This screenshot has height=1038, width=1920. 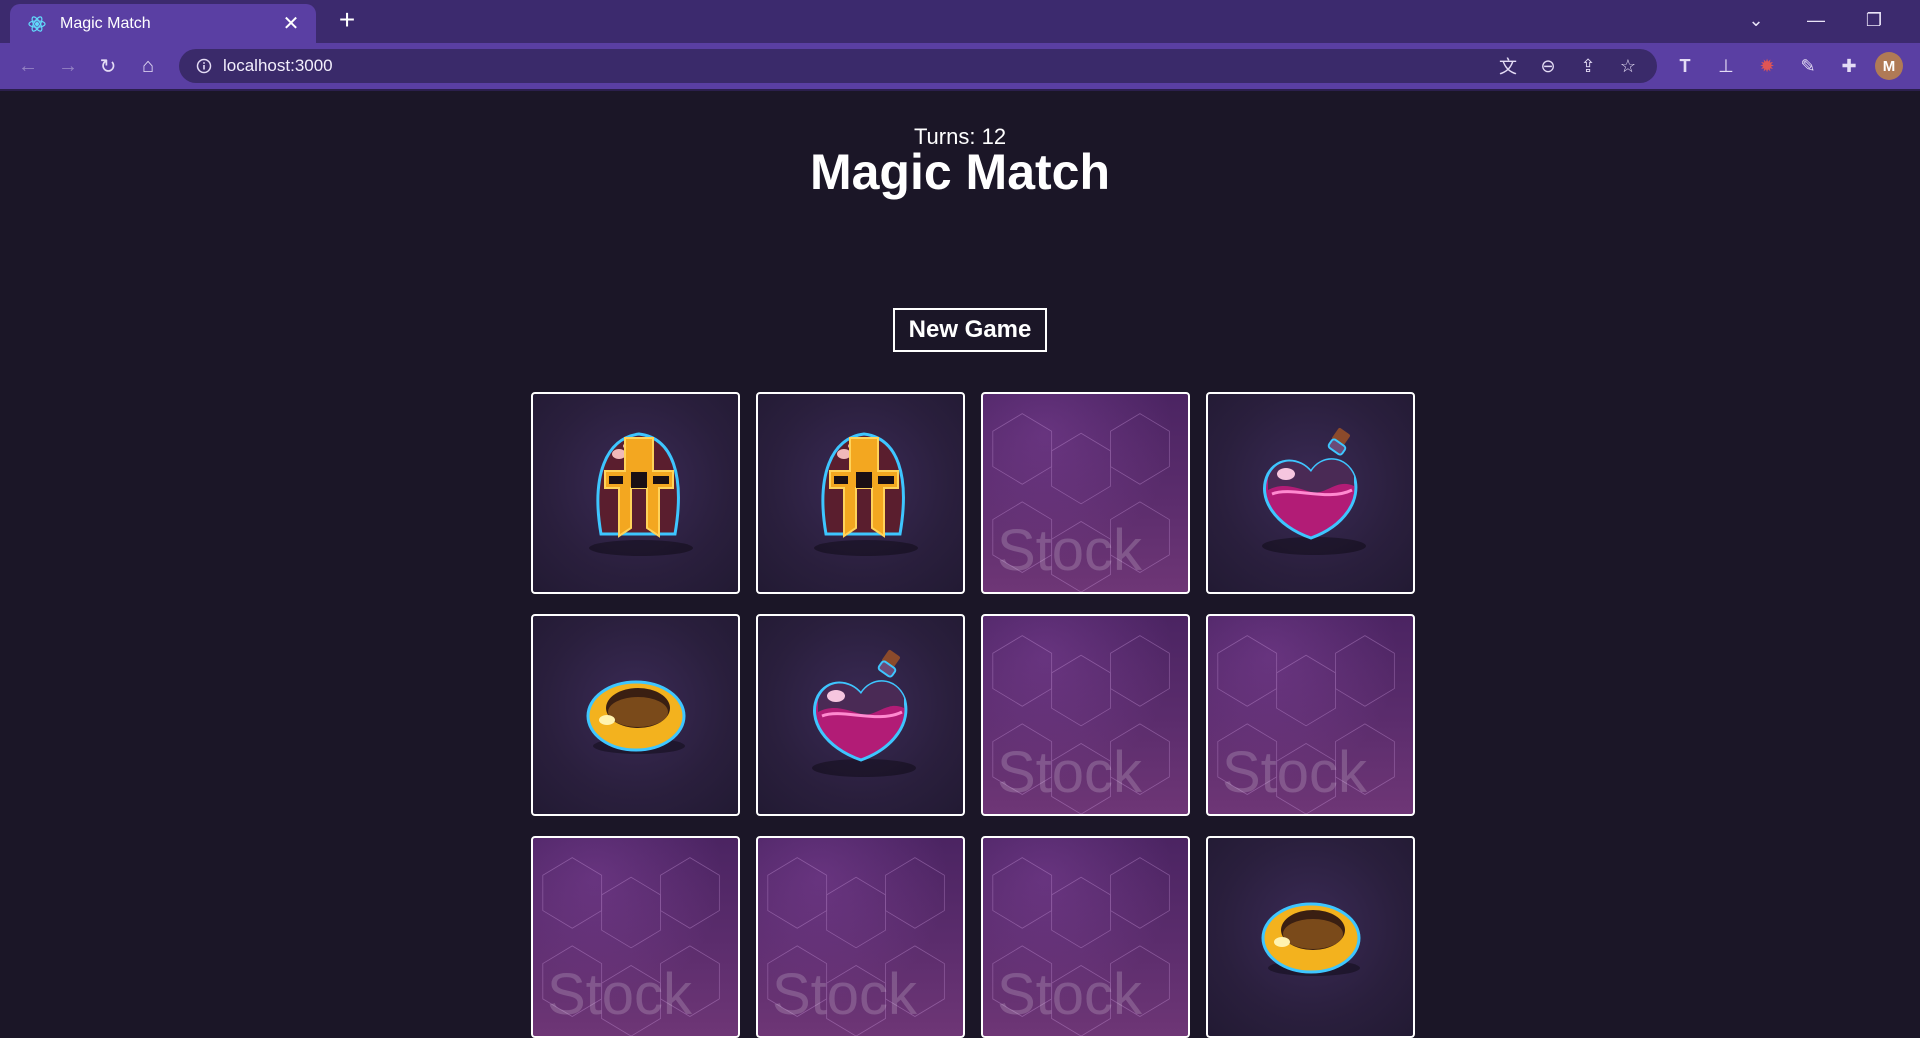 What do you see at coordinates (291, 23) in the screenshot?
I see `close-tab-icon: ✕` at bounding box center [291, 23].